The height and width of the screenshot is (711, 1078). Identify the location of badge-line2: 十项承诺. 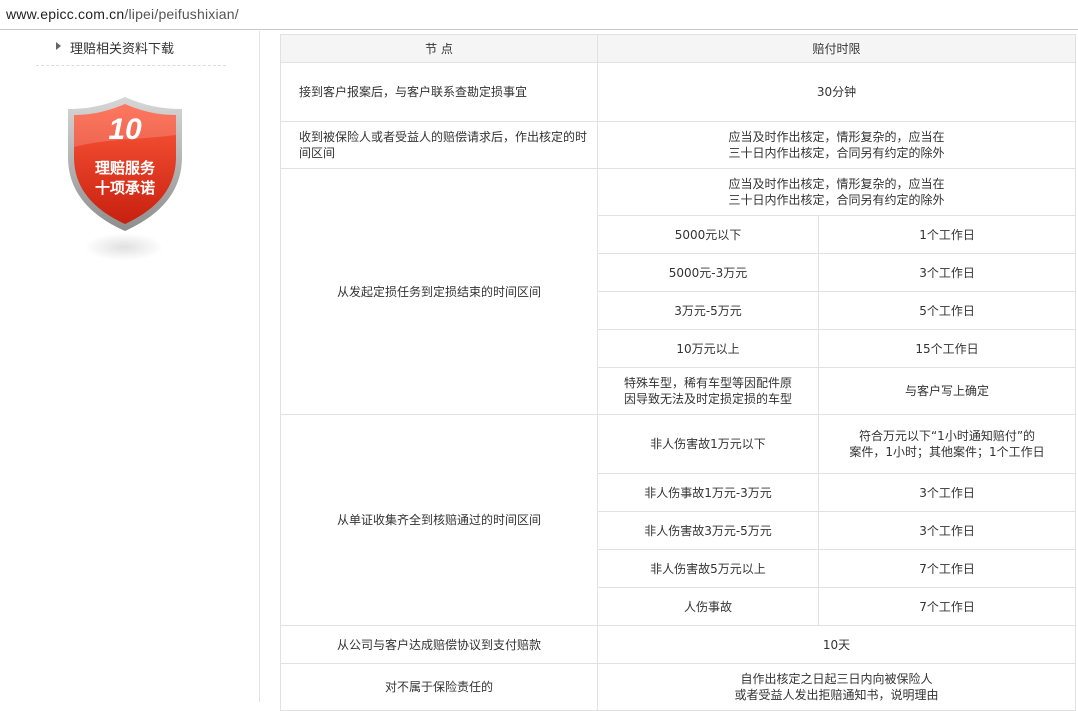
(124, 188).